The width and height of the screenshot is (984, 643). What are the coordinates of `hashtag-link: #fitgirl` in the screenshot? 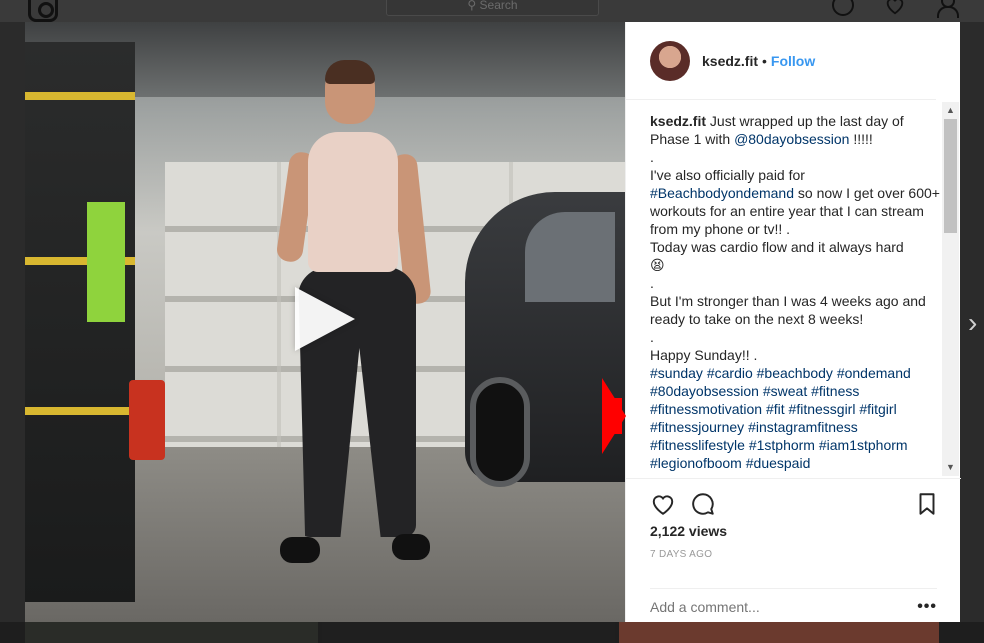 It's located at (877, 409).